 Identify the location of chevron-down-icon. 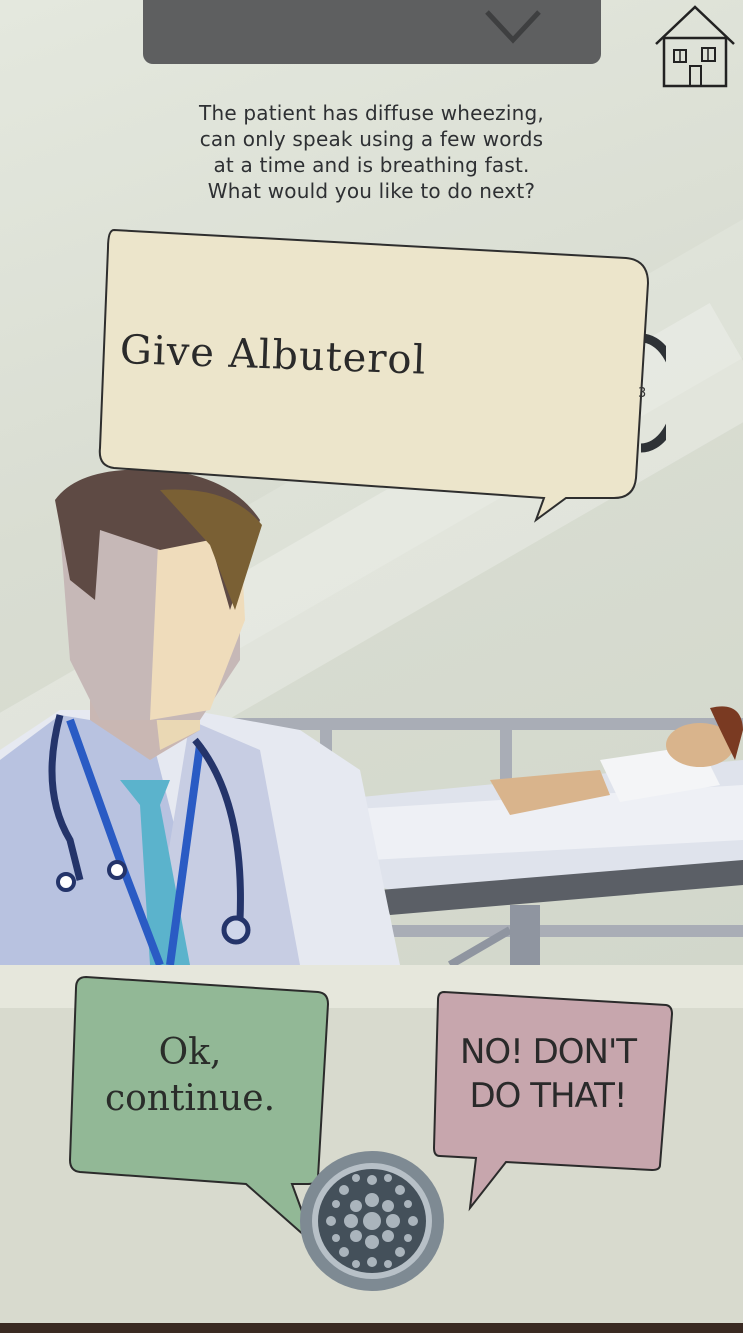
(513, 27).